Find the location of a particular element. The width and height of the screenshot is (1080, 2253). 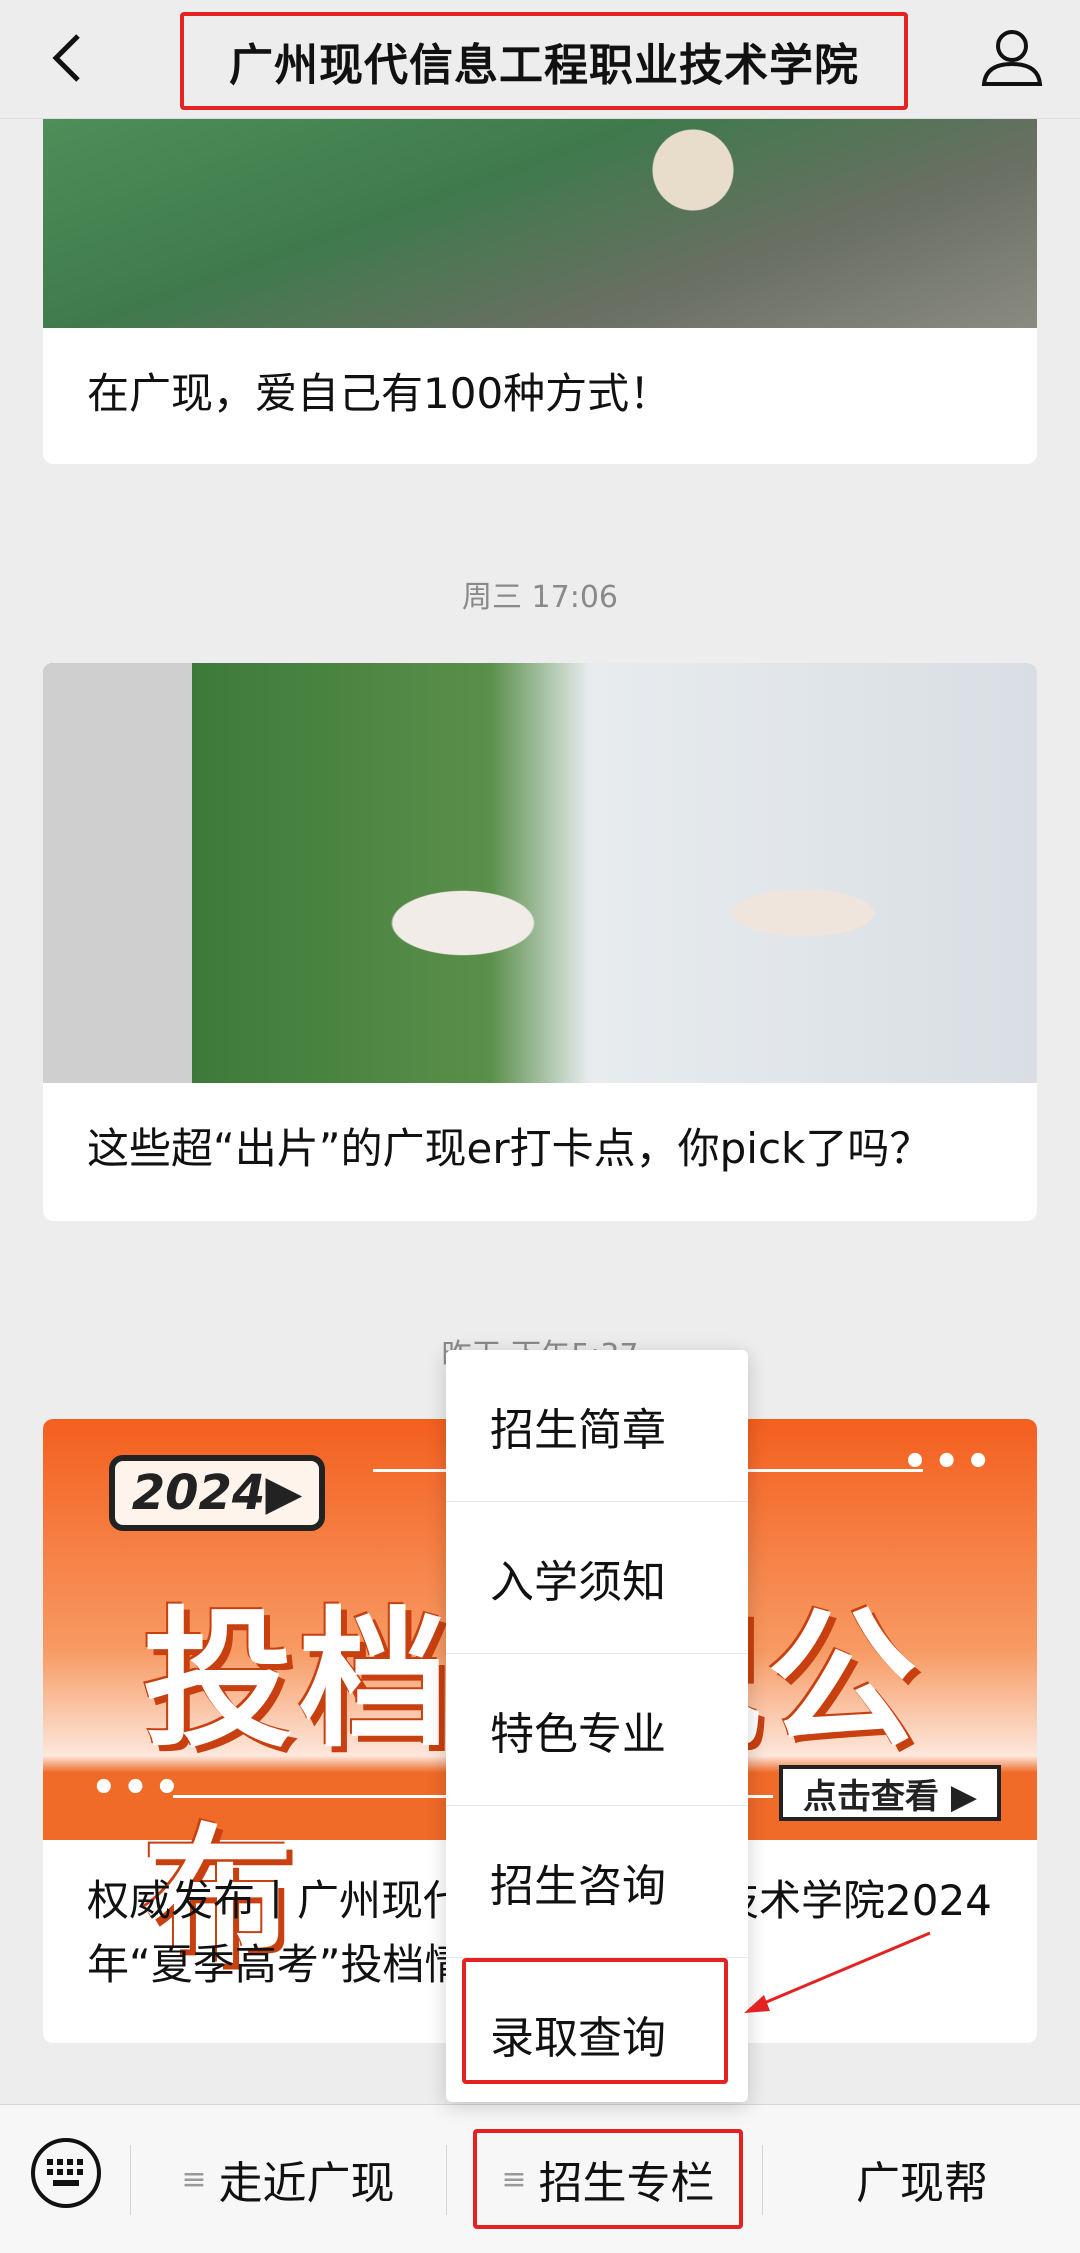

chevron-left-icon is located at coordinates (66, 58).